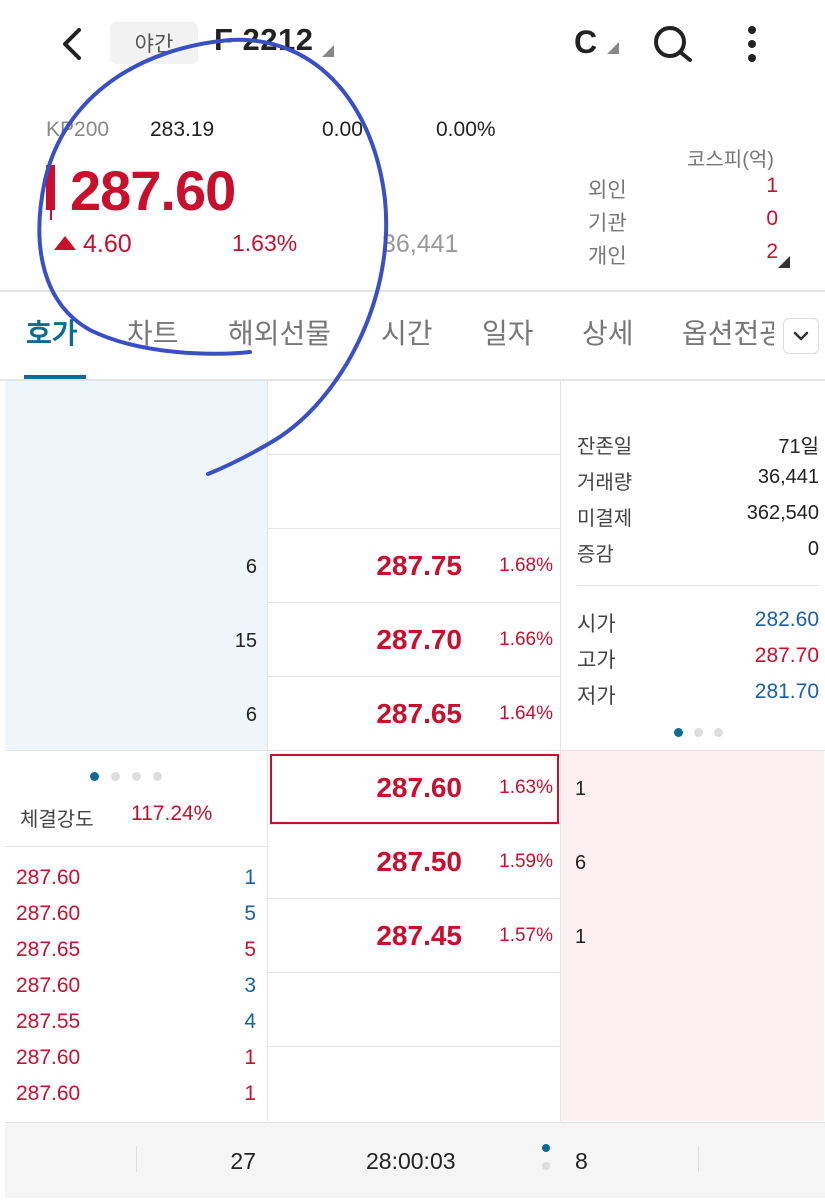 The image size is (825, 1200). What do you see at coordinates (581, 1161) in the screenshot?
I see `bid-total-qty: 8` at bounding box center [581, 1161].